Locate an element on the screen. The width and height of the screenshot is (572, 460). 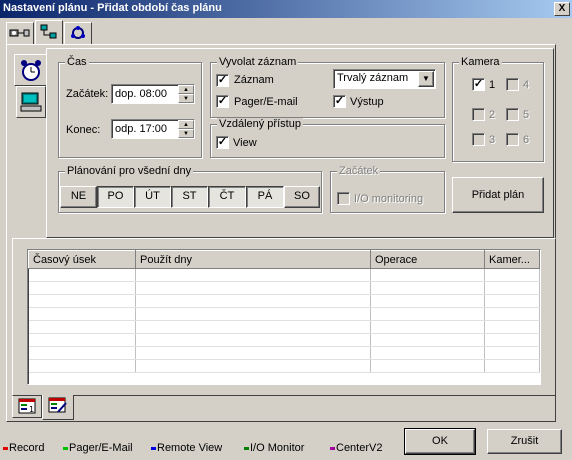
camera-2-checkbox is located at coordinates (478, 114).